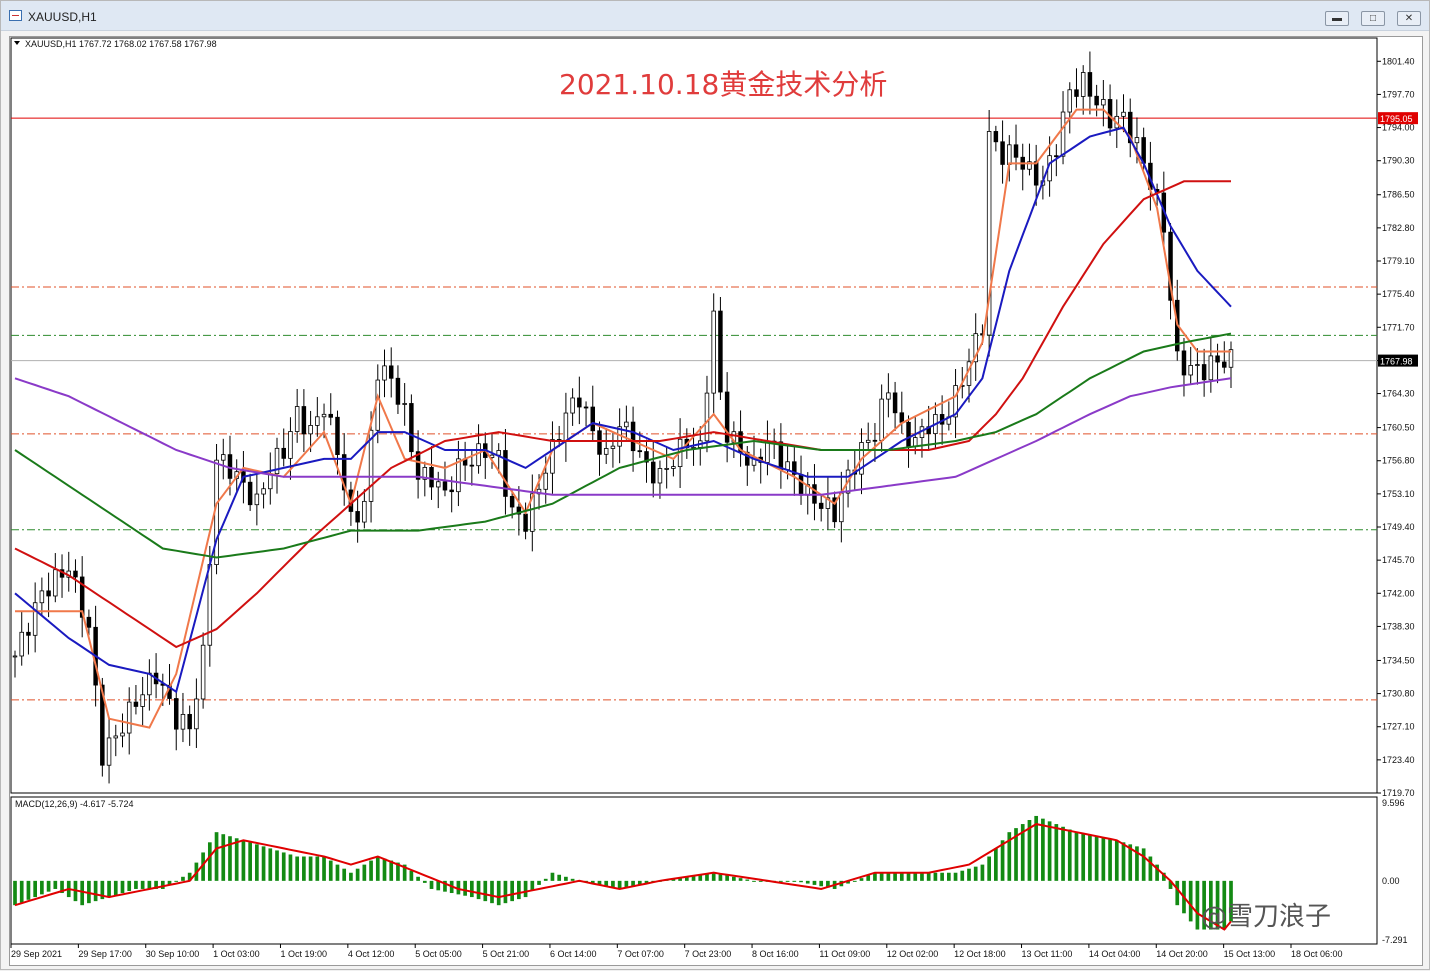  I want to click on x-tick-label: 5 Oct 05:00, so click(438, 954).